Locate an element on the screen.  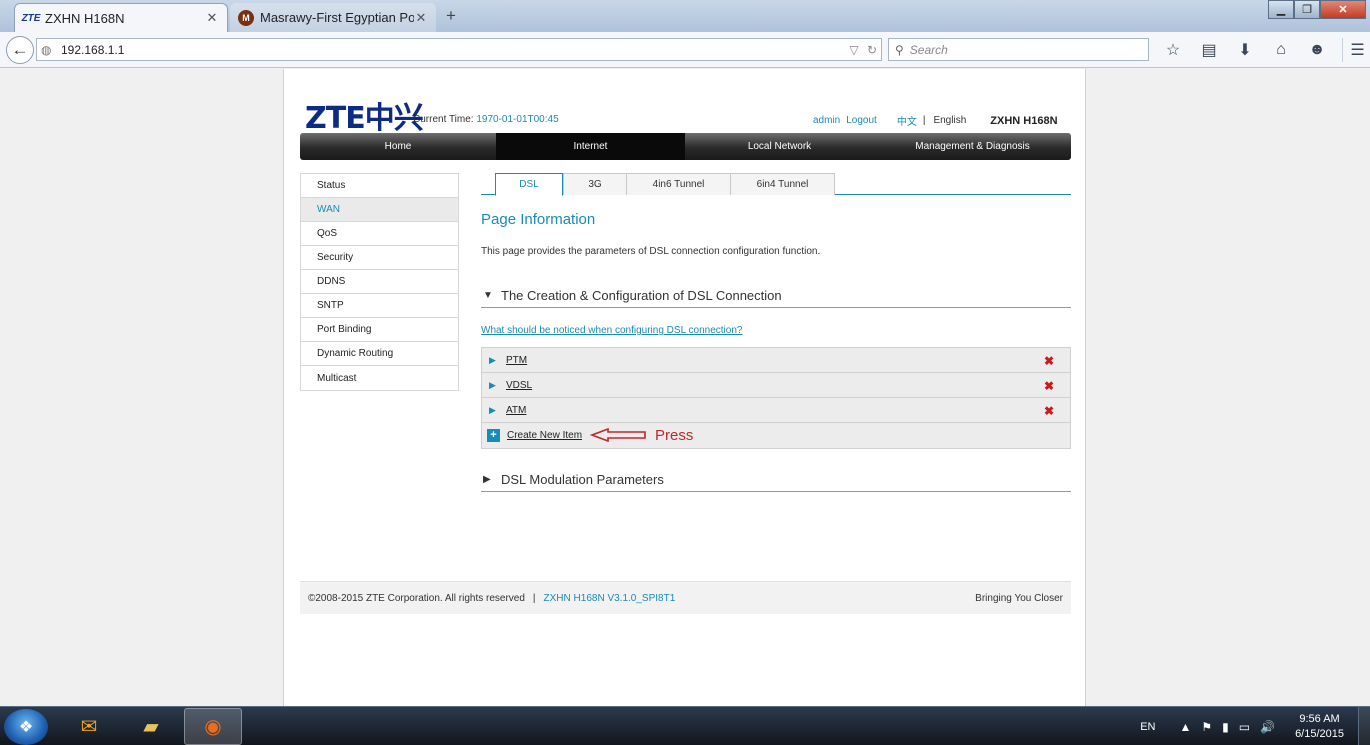
search-input: ⚲ Search is located at coordinates (1018, 49).